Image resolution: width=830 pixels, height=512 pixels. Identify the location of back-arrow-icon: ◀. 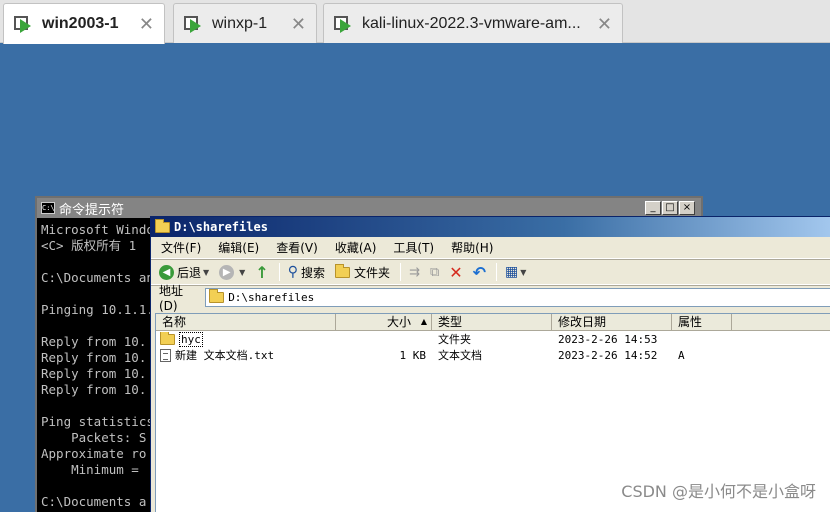
(166, 272).